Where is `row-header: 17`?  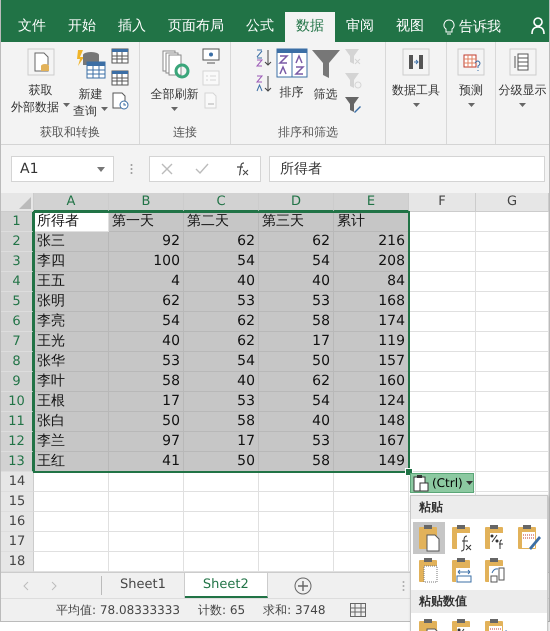 row-header: 17 is located at coordinates (17, 542).